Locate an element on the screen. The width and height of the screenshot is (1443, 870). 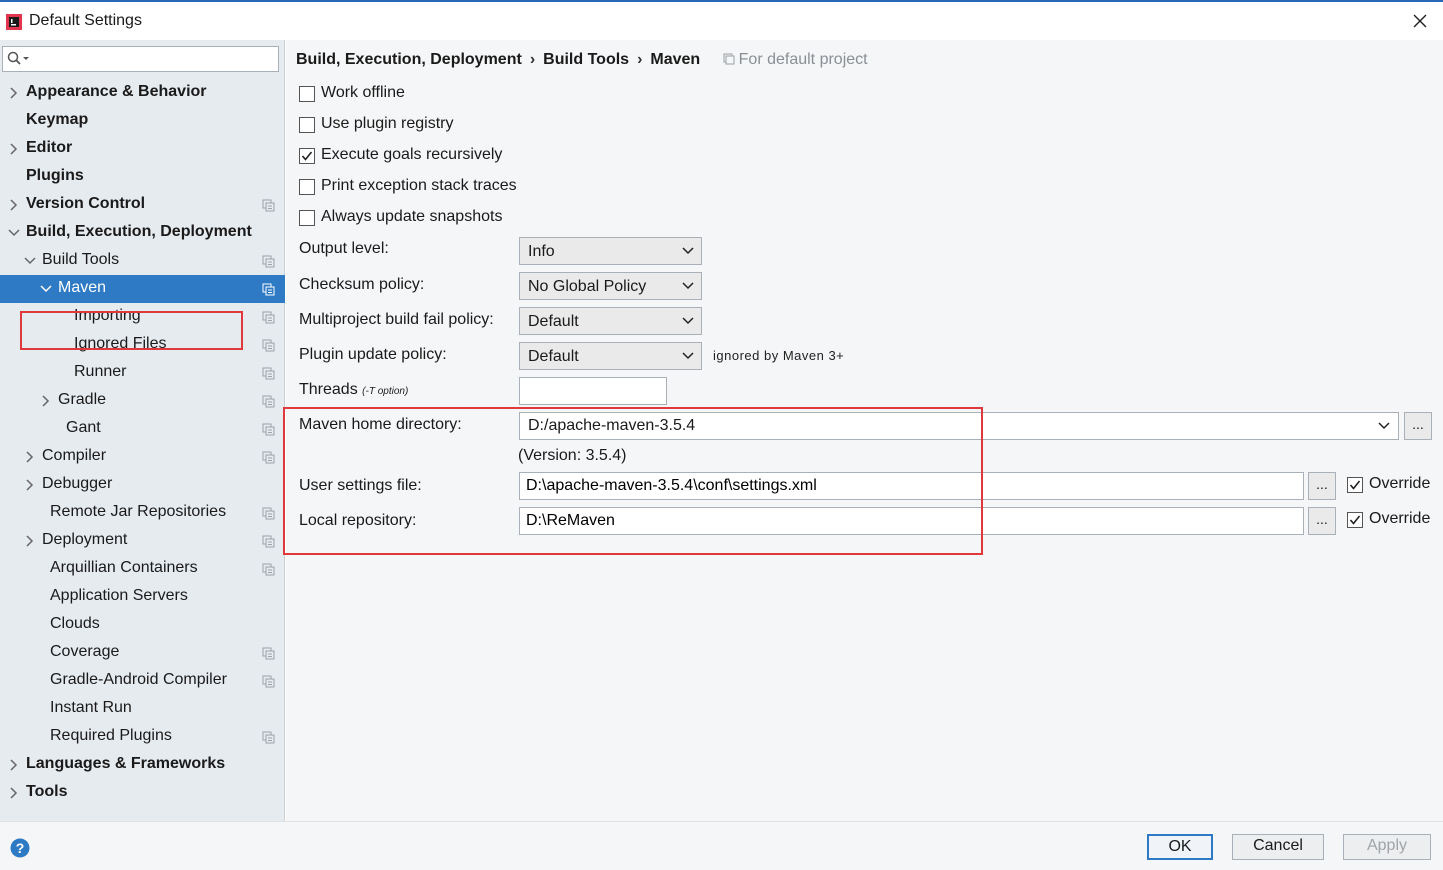
sidebar-item-build-execution-deployment: Build, Execution, Deployment is located at coordinates (142, 233).